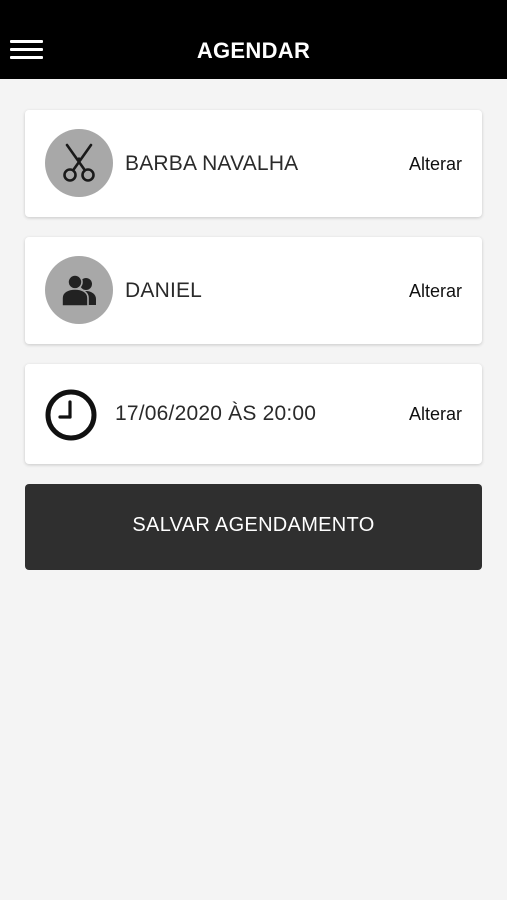  I want to click on appointment-datetime: 17/06/2020 ÀS 20:00, so click(216, 413).